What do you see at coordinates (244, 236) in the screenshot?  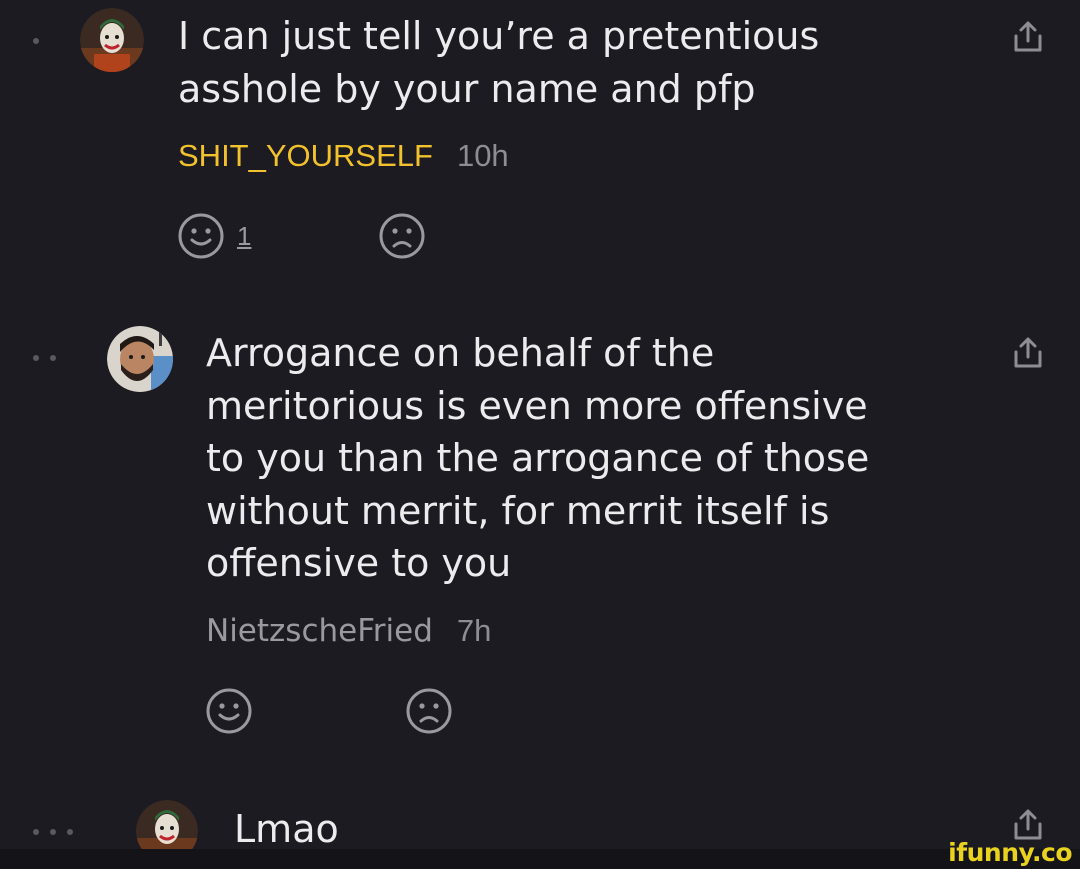 I see `smile-count: 1` at bounding box center [244, 236].